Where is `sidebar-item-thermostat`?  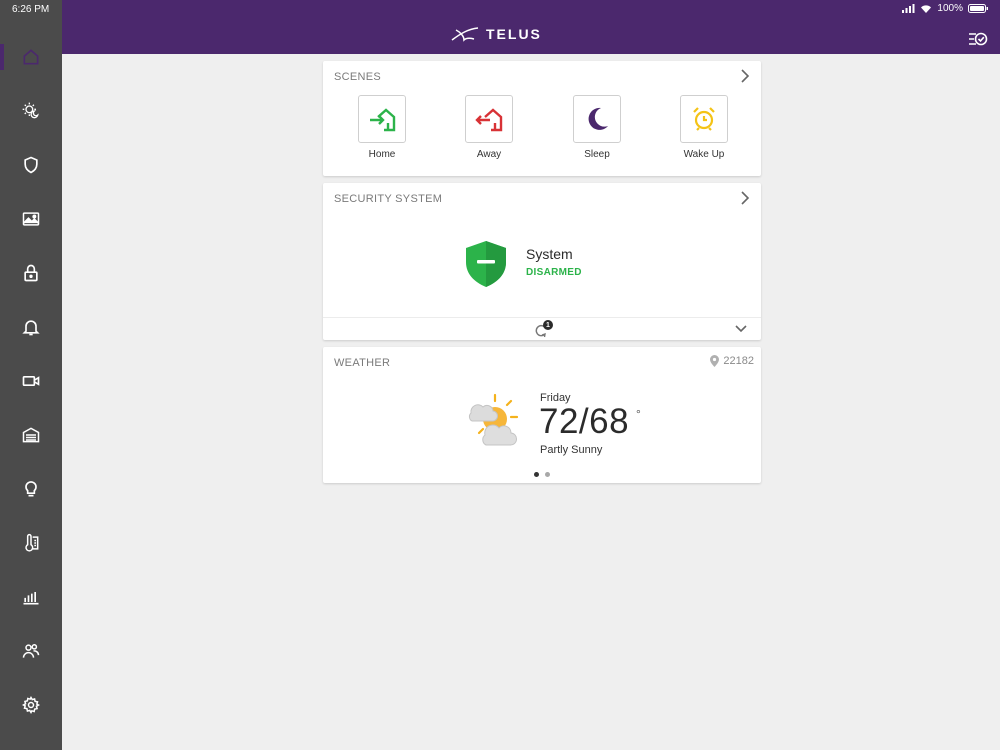 sidebar-item-thermostat is located at coordinates (31, 543).